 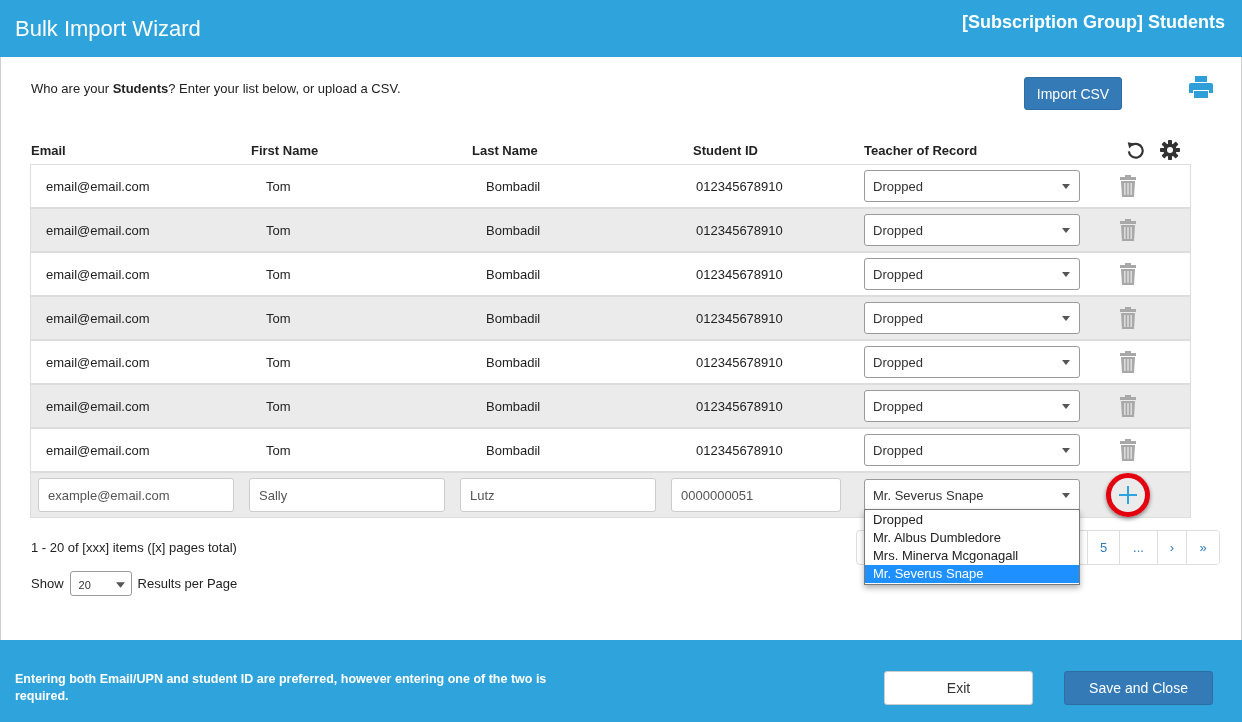 What do you see at coordinates (347, 495) in the screenshot?
I see `first-name-input: Sally` at bounding box center [347, 495].